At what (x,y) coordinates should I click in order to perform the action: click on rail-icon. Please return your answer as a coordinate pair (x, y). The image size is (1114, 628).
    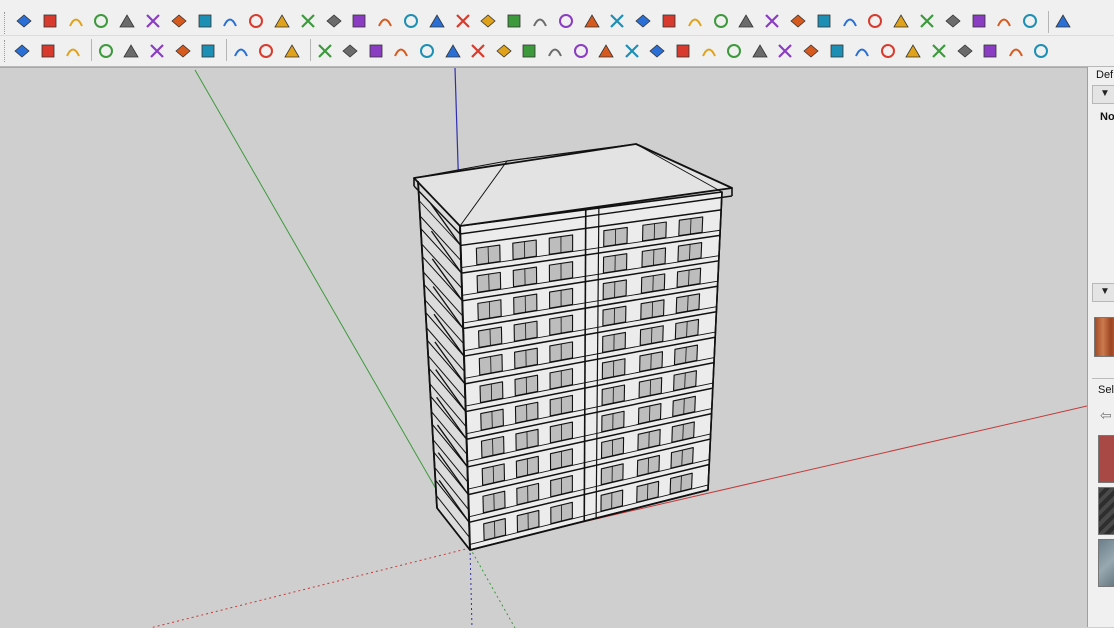
    Looking at the image, I should click on (837, 51).